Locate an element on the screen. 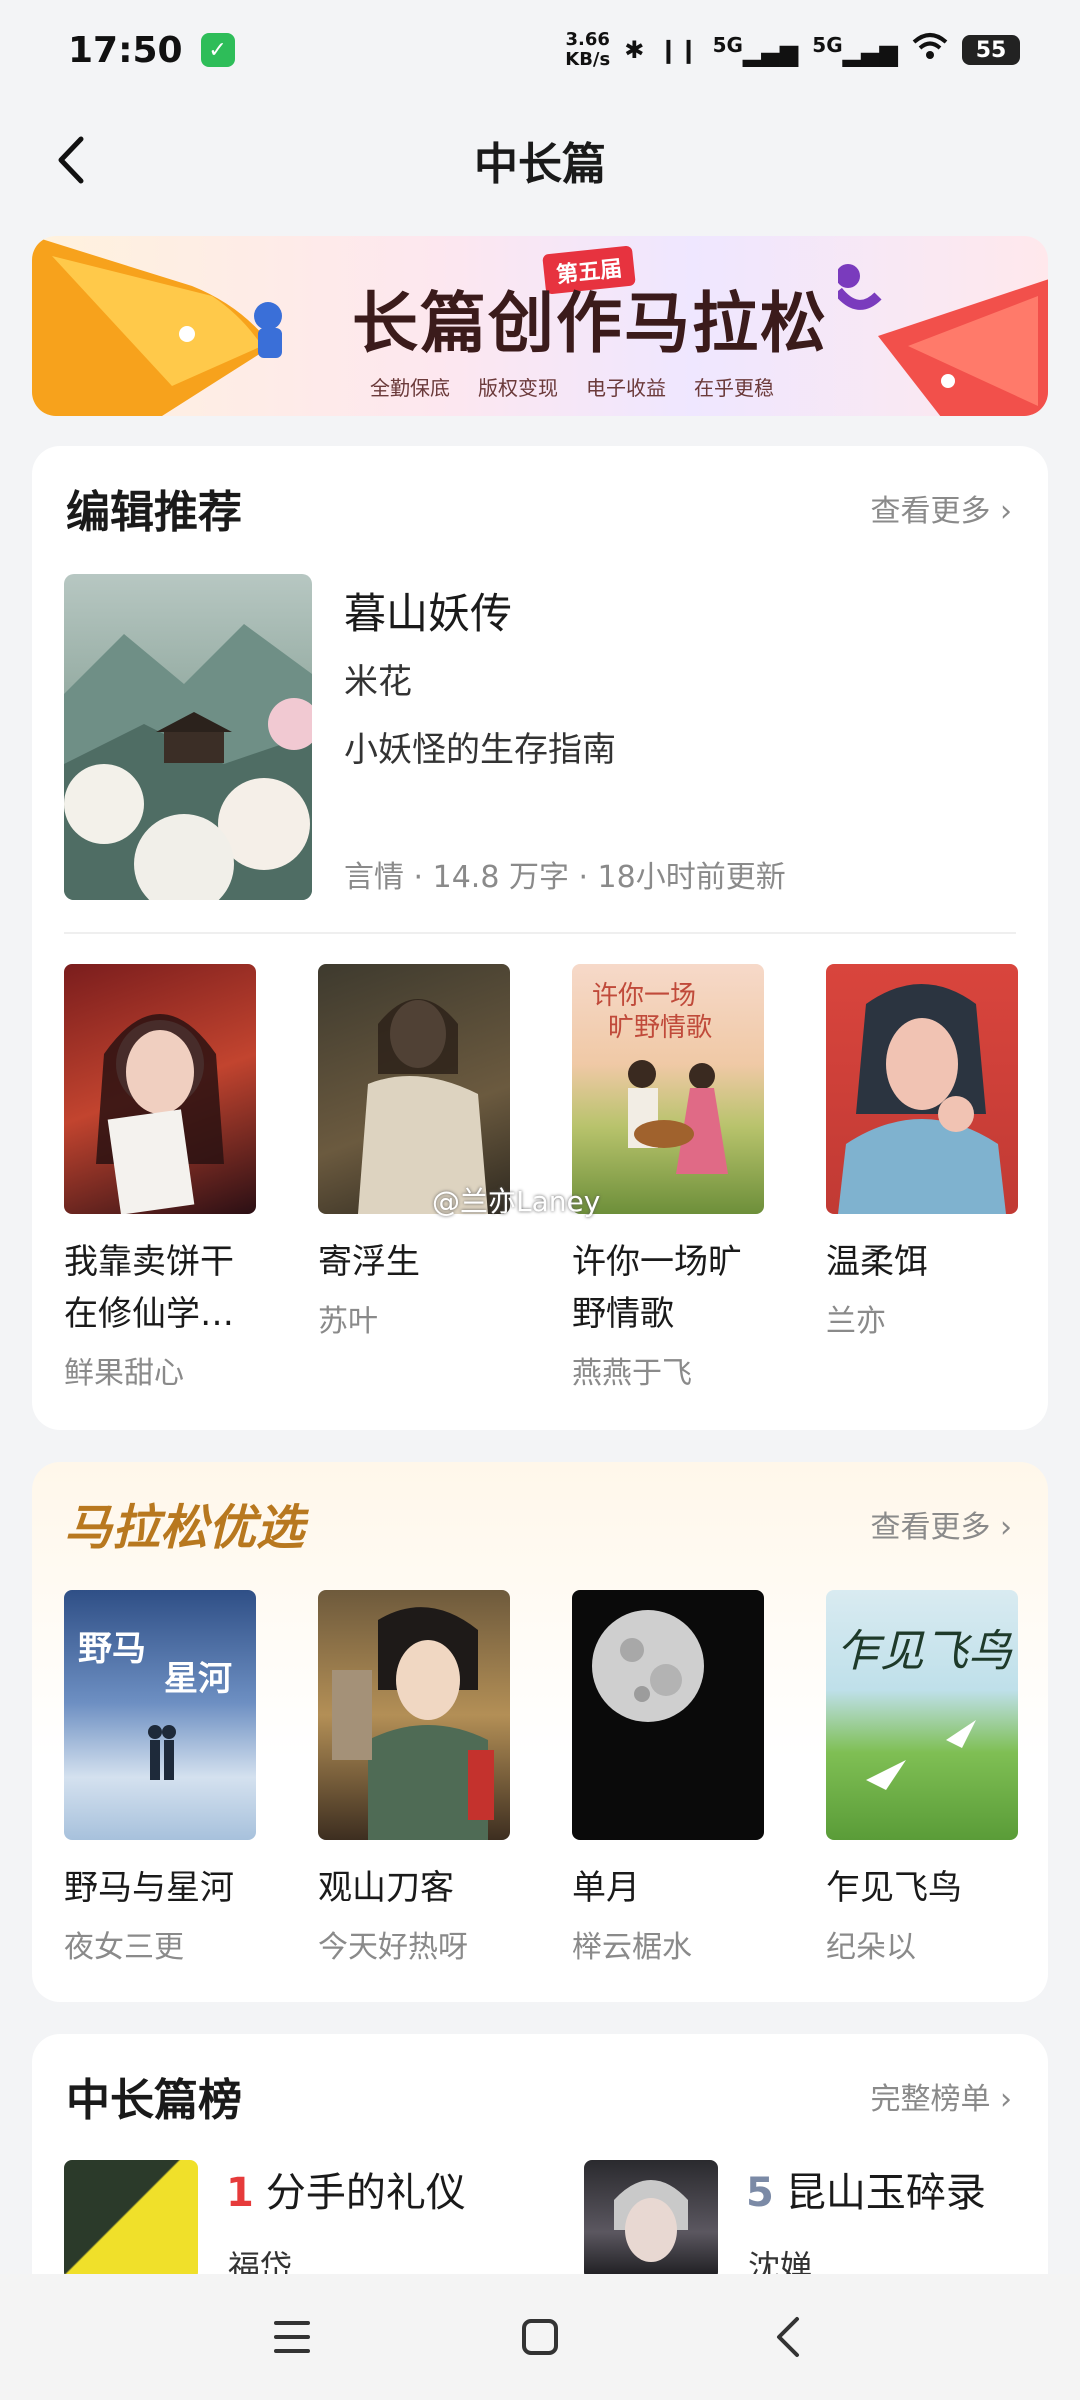 This screenshot has height=2400, width=1080. signal-icon-2: 5G▂▄▆ is located at coordinates (855, 50).